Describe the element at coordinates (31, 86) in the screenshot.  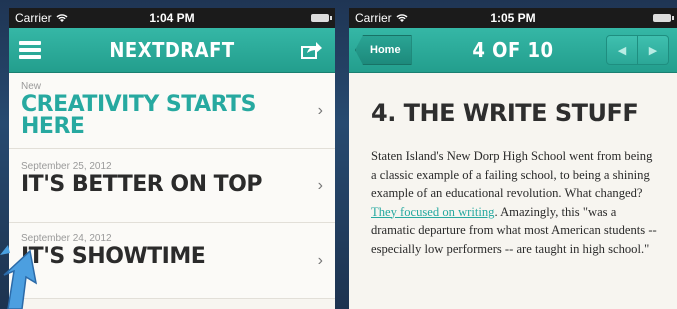
I see `item-date: New` at that location.